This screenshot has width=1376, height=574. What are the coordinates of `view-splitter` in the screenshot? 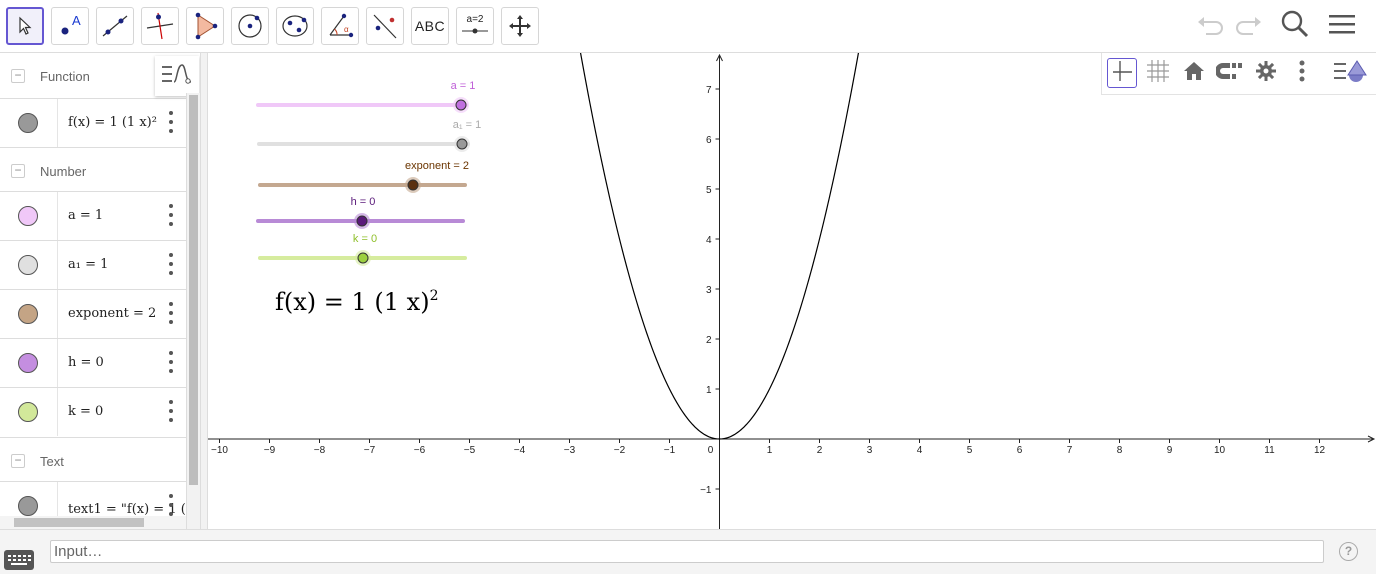 It's located at (204, 291).